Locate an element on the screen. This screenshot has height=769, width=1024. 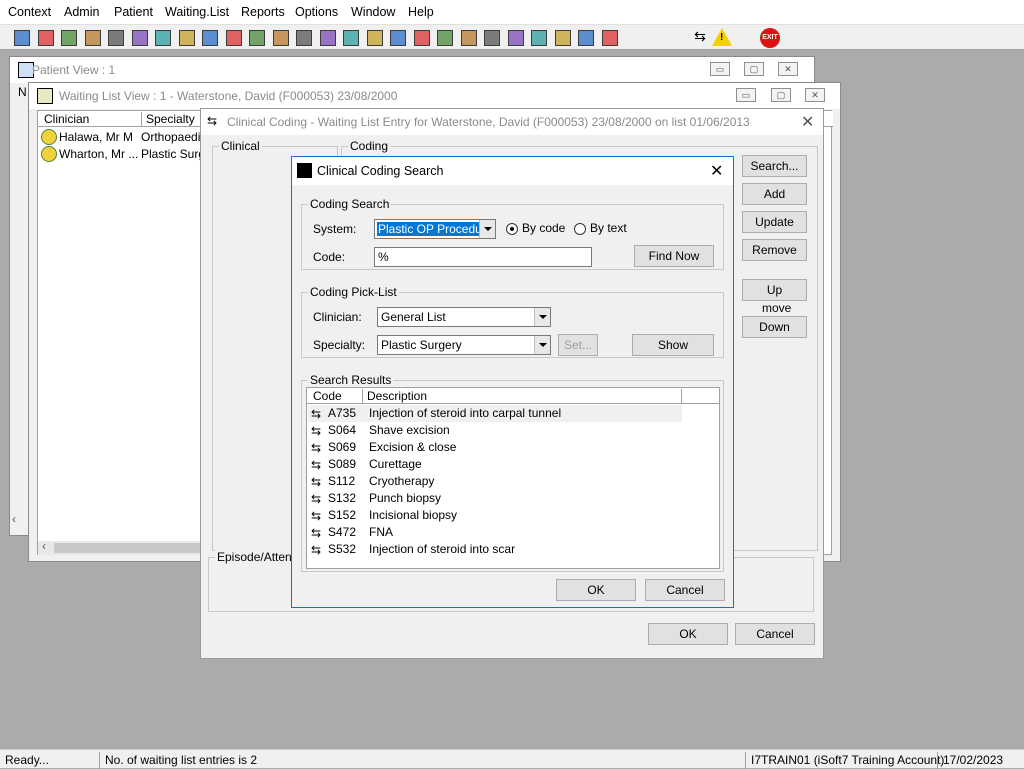
record-icon is located at coordinates (116, 38).